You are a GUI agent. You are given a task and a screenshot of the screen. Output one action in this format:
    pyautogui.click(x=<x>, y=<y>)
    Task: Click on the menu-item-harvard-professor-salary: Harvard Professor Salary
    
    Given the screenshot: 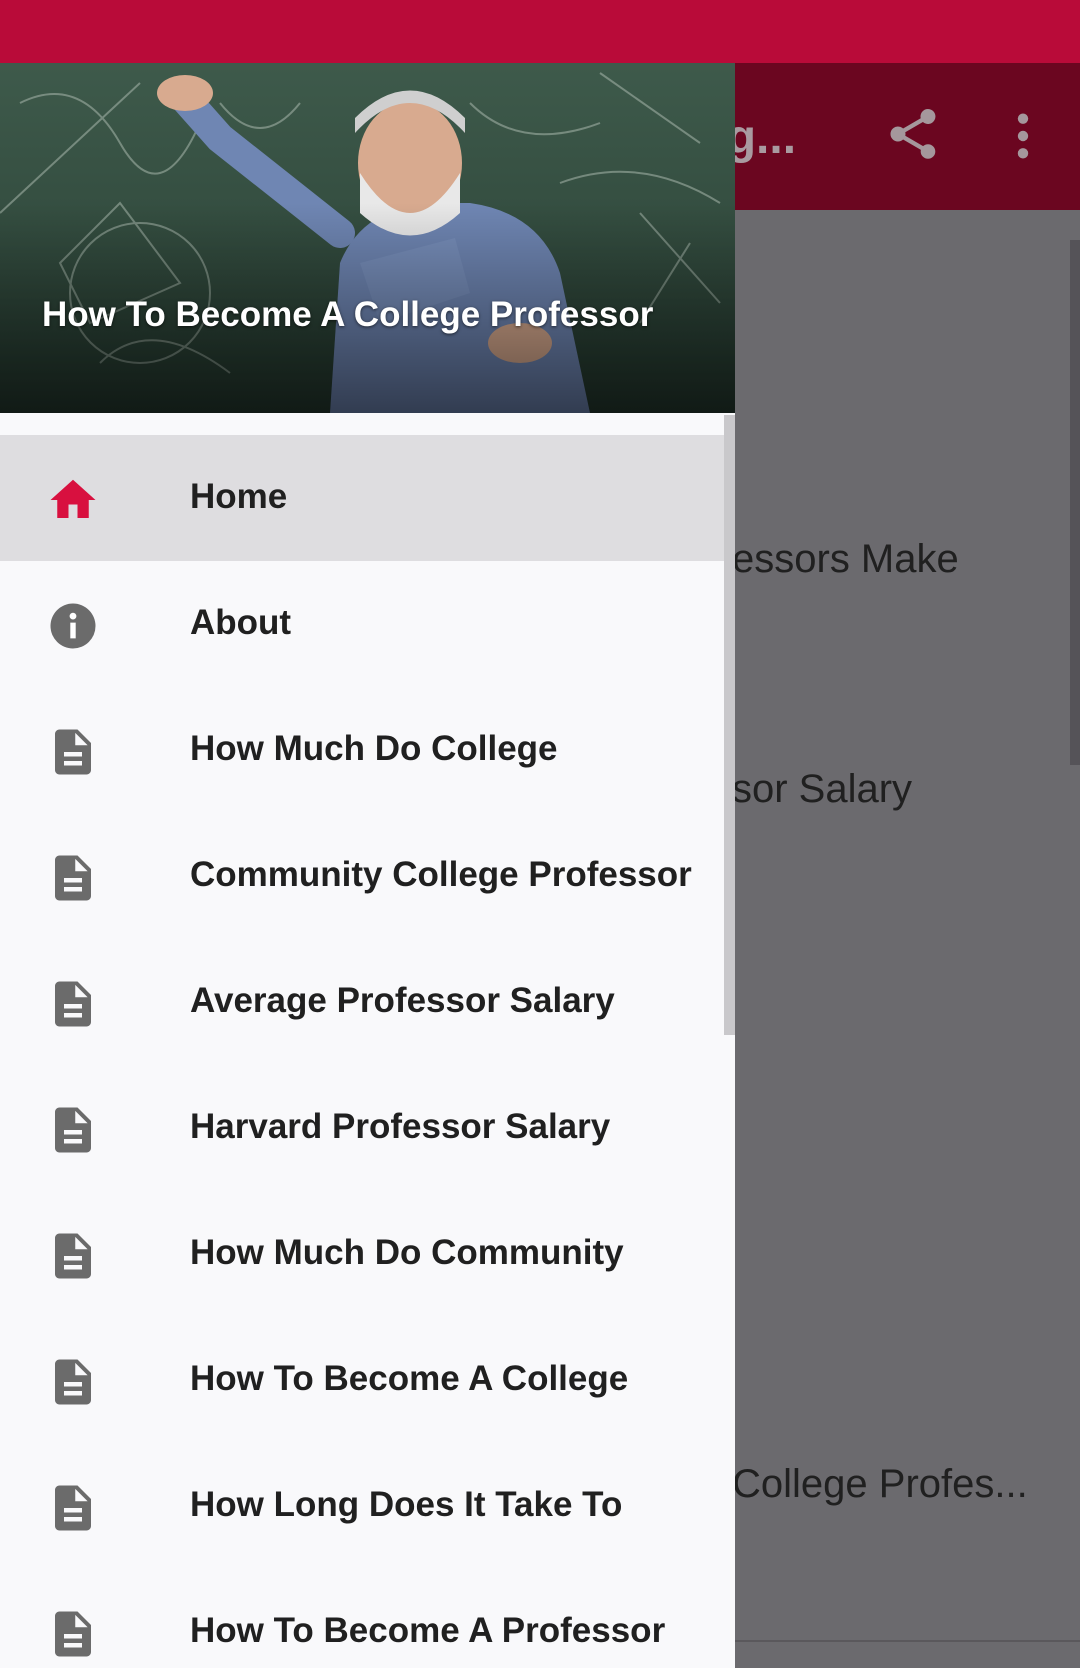 What is the action you would take?
    pyautogui.click(x=367, y=1128)
    